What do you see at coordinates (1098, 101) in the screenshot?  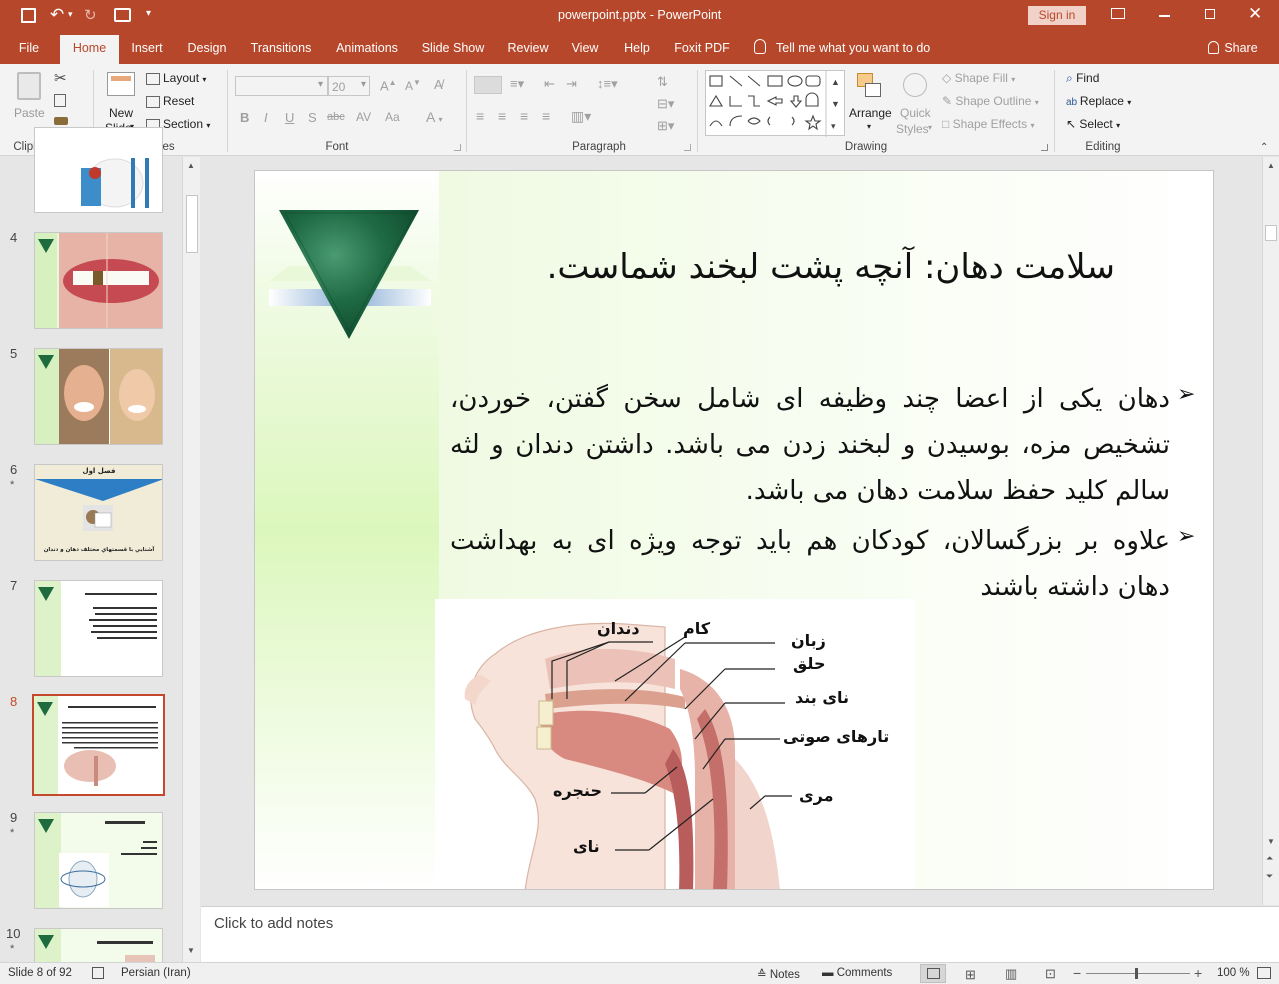 I see `replace-button: ab Replace ▾` at bounding box center [1098, 101].